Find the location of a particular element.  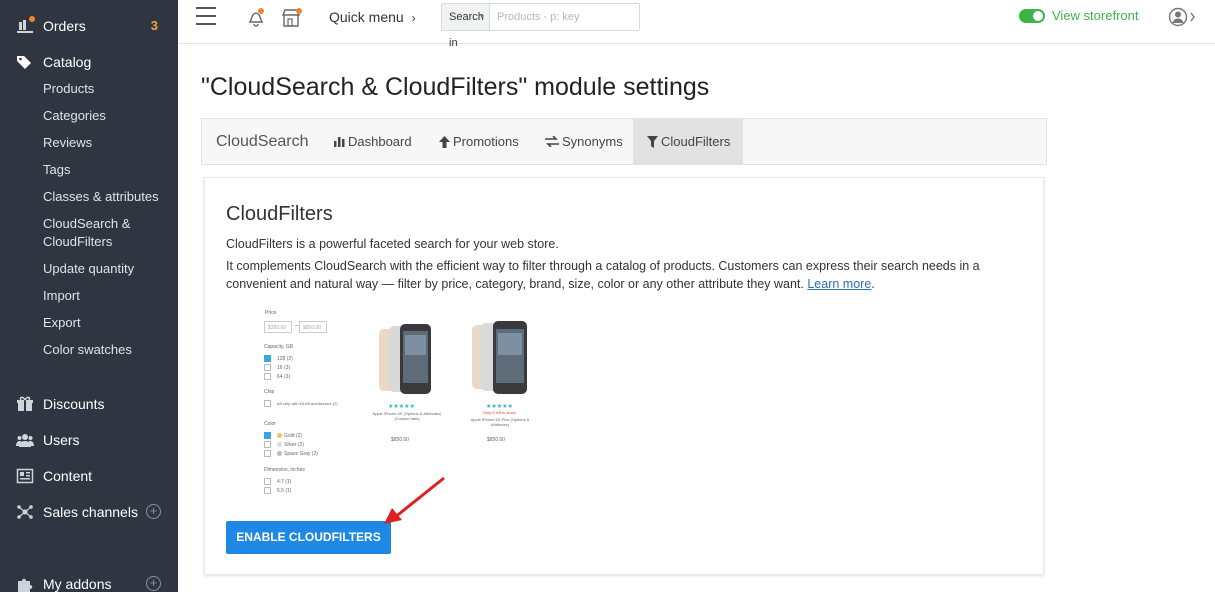

bell-icon is located at coordinates (256, 18).